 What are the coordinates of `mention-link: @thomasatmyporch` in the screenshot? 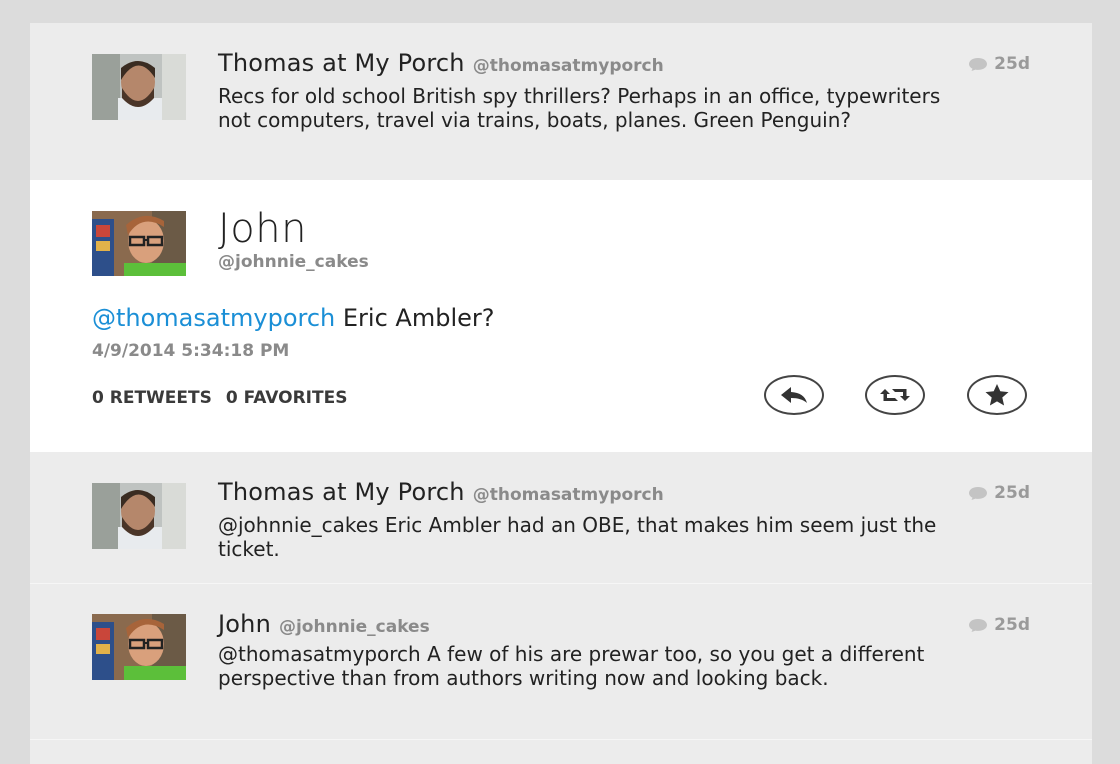 It's located at (213, 318).